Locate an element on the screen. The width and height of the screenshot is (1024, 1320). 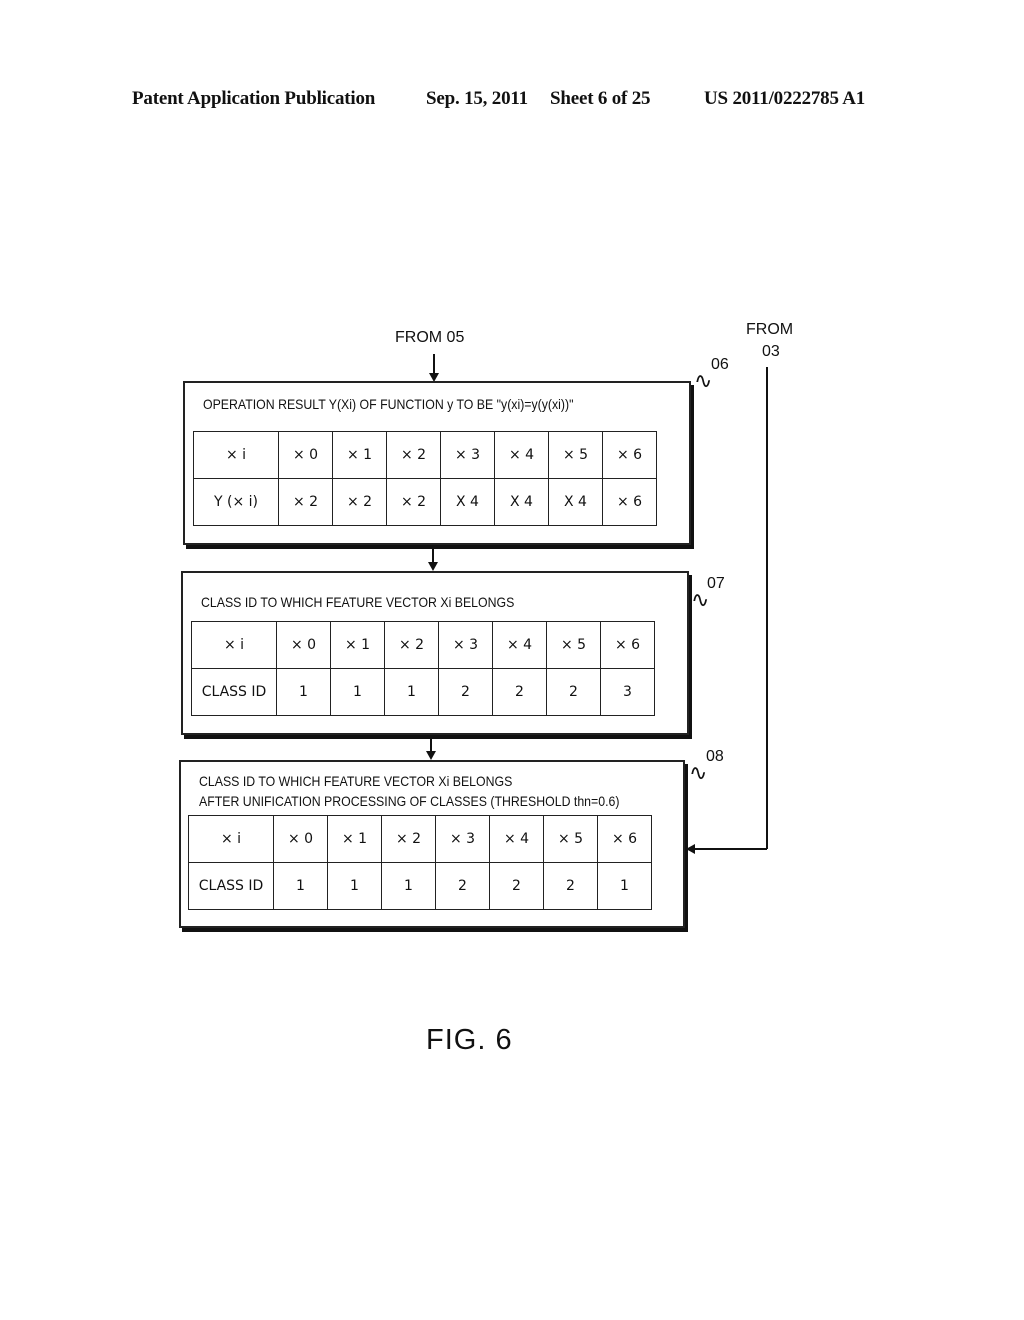
table-cell: 3 is located at coordinates (627, 692).